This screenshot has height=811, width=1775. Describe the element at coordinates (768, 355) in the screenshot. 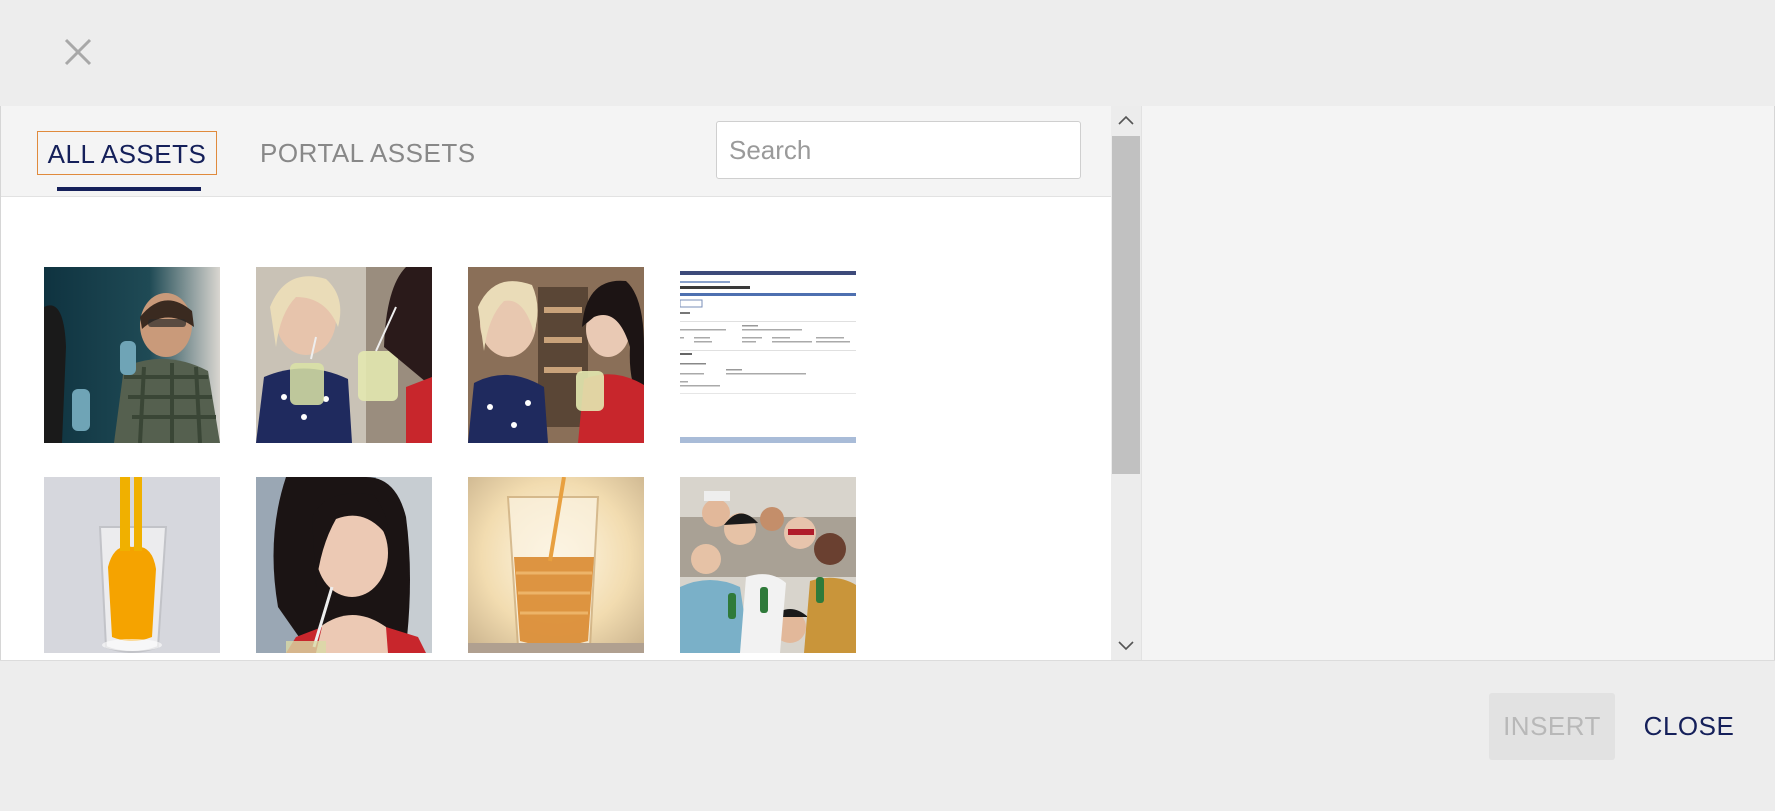

I see `asset-thumbnail-document` at that location.